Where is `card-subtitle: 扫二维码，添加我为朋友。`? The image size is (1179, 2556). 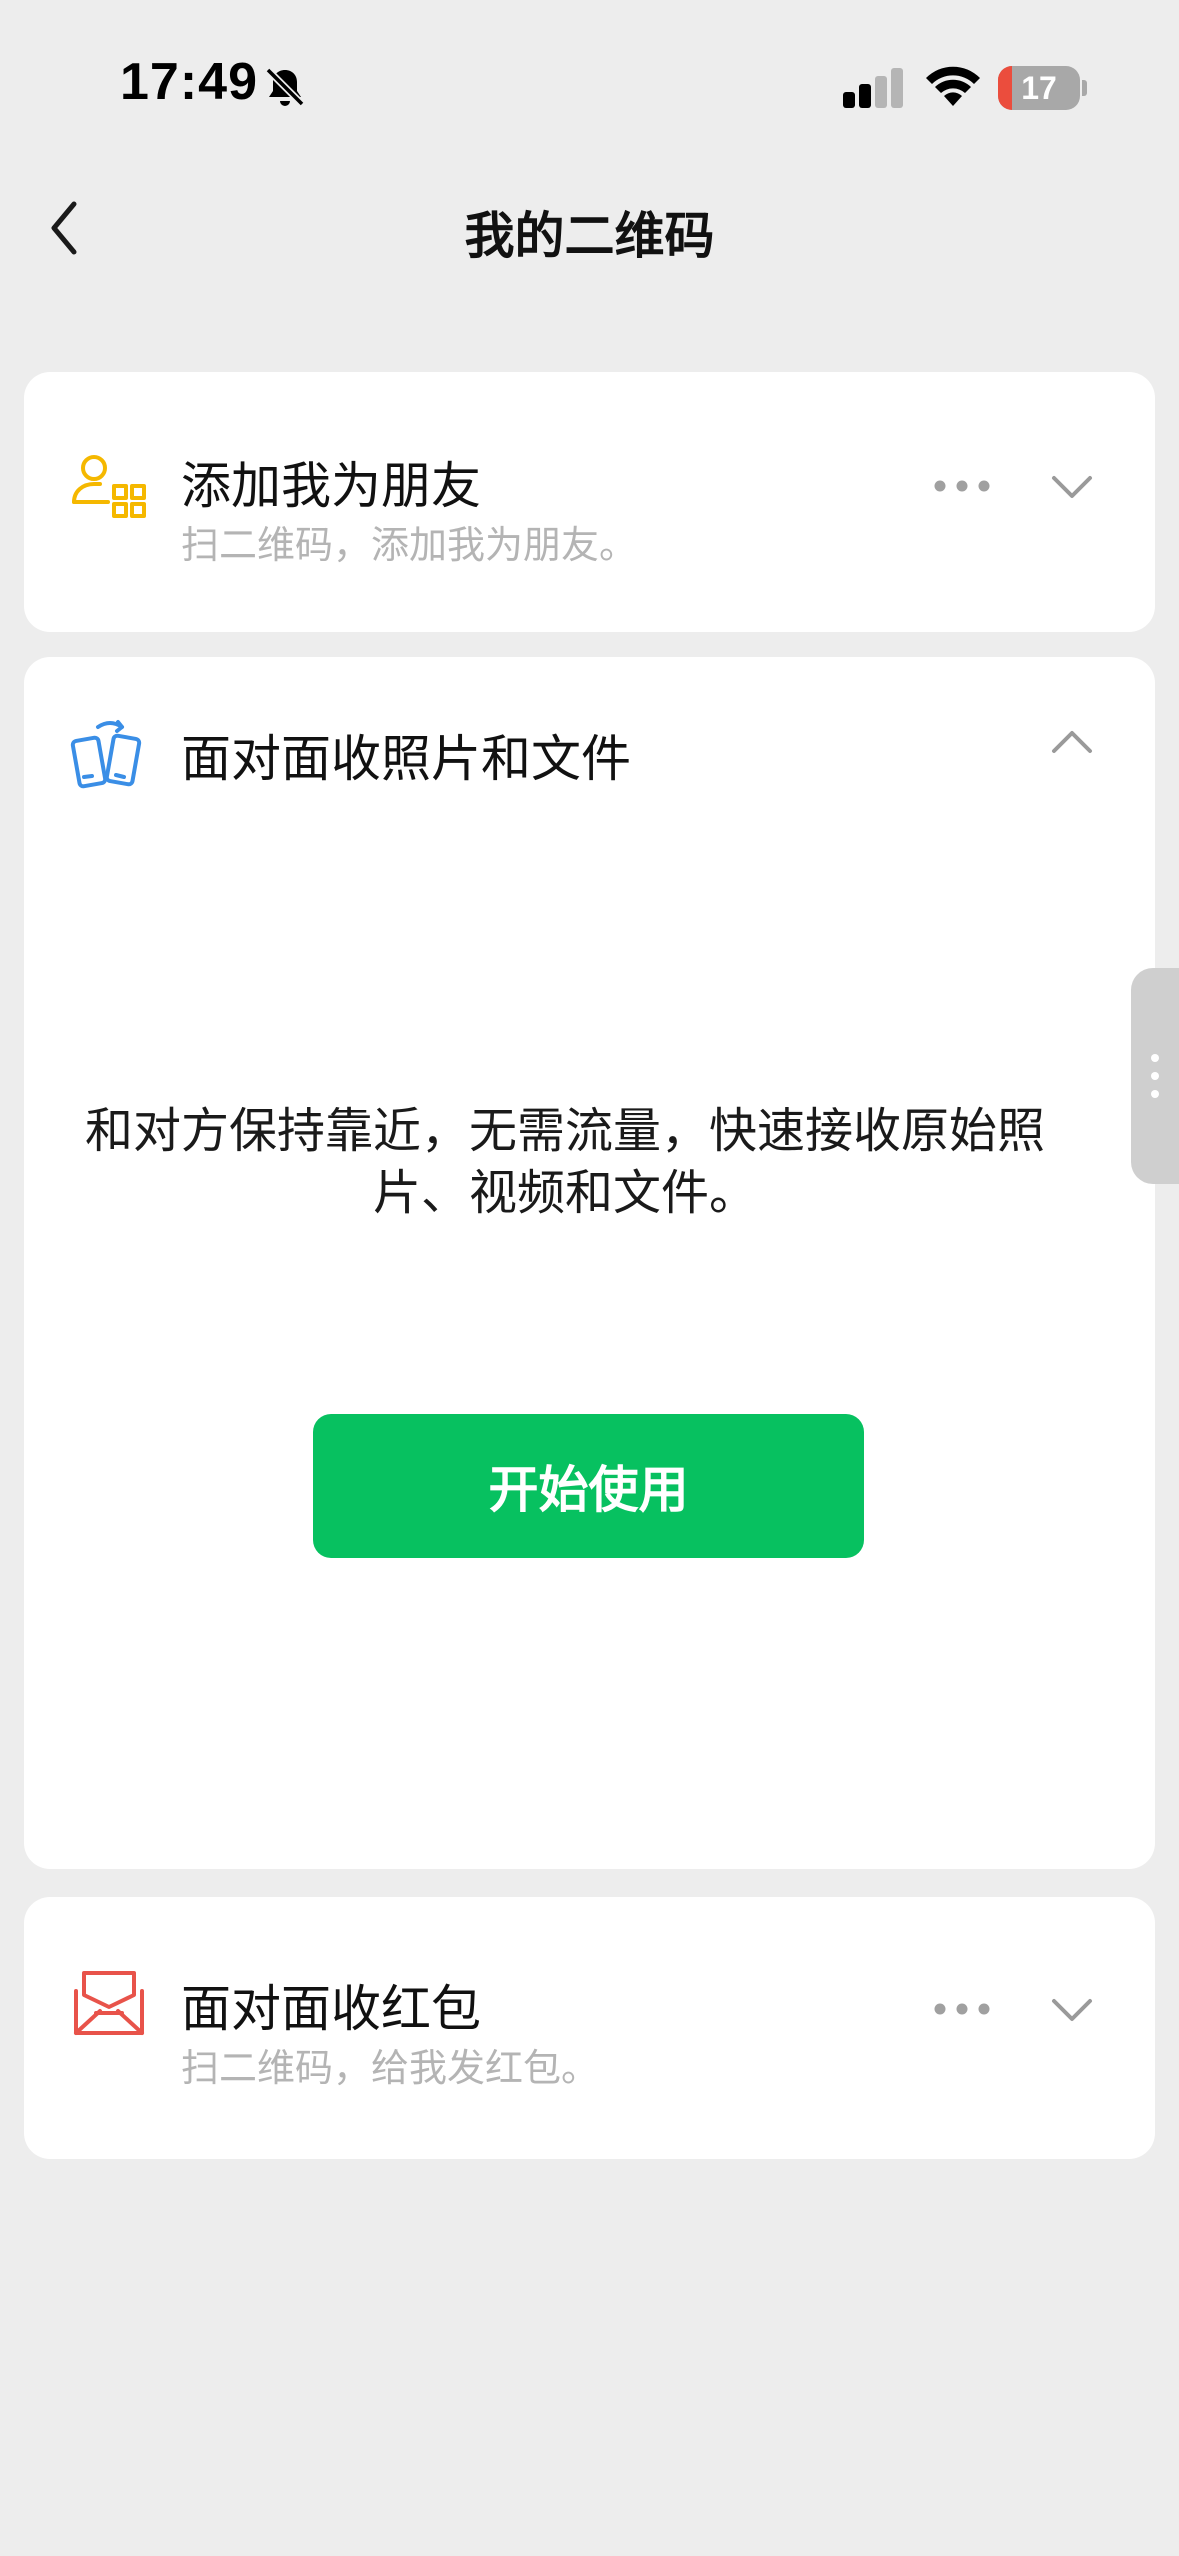 card-subtitle: 扫二维码，添加我为朋友。 is located at coordinates (409, 545).